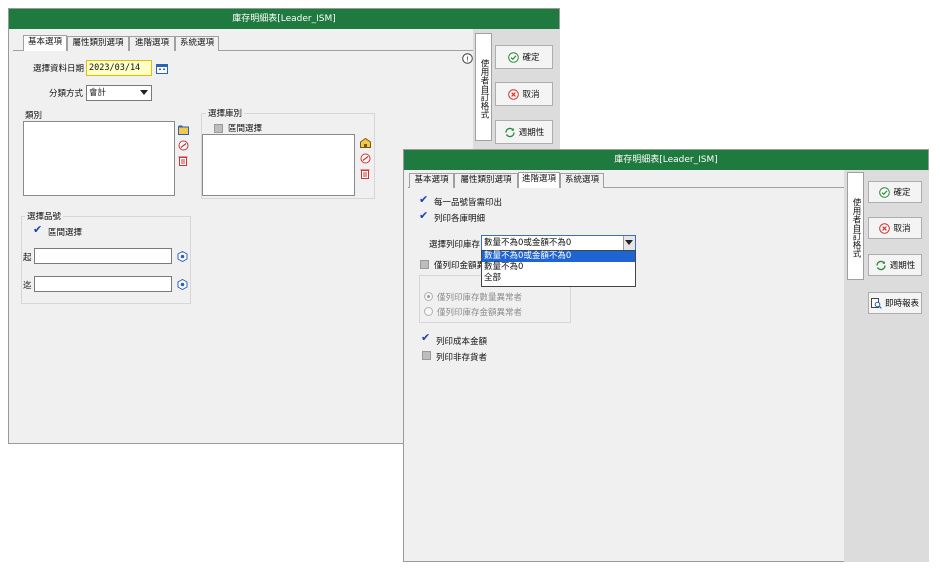 The width and height of the screenshot is (940, 569). Describe the element at coordinates (558, 278) in the screenshot. I see `stock-option: 全部` at that location.